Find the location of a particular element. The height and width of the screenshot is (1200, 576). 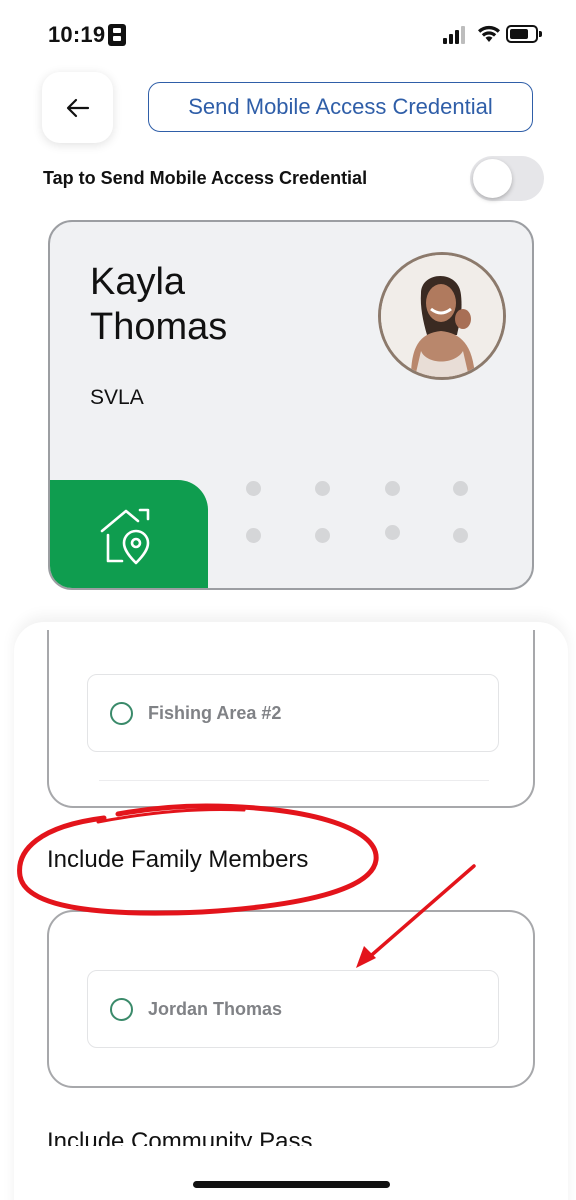

annotation-arrow is located at coordinates (420, 913).